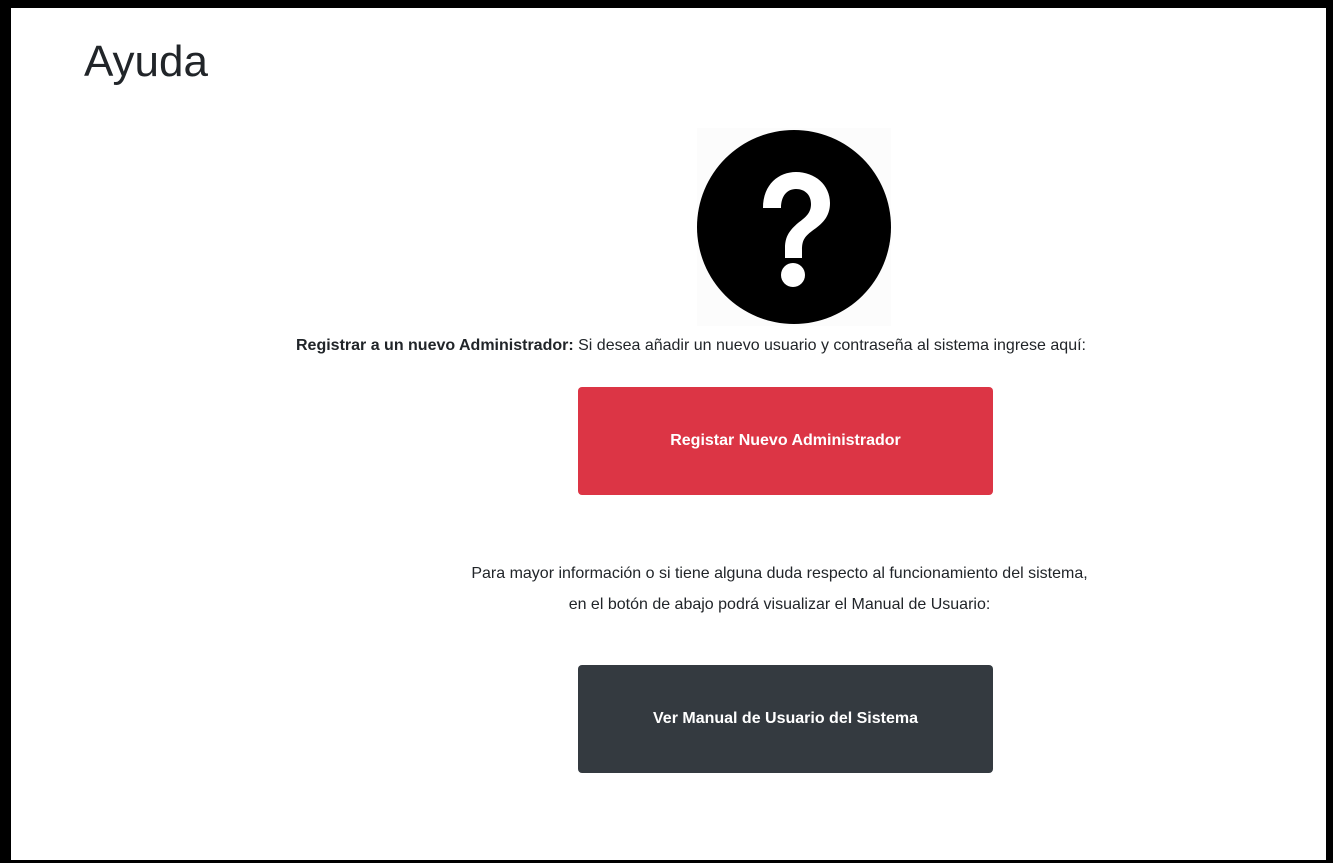 Image resolution: width=1333 pixels, height=863 pixels. I want to click on page-title: Ayuda, so click(146, 61).